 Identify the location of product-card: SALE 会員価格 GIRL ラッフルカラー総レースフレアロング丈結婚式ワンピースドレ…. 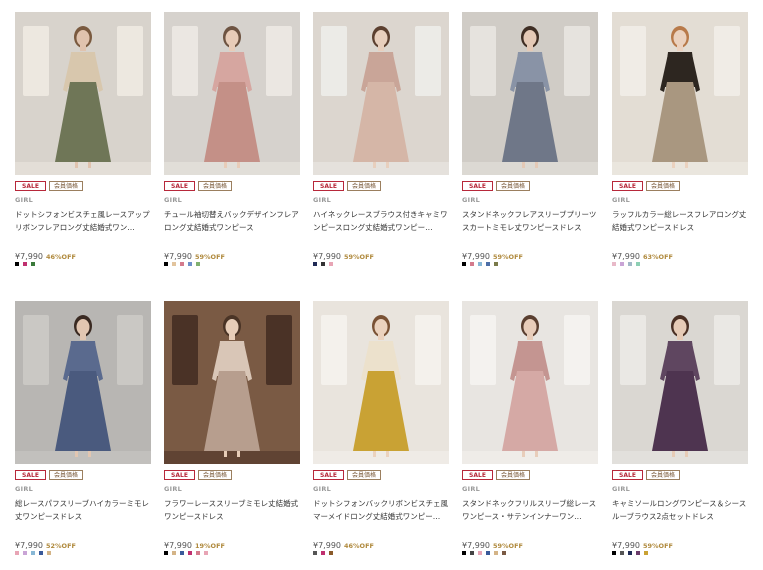
(680, 142).